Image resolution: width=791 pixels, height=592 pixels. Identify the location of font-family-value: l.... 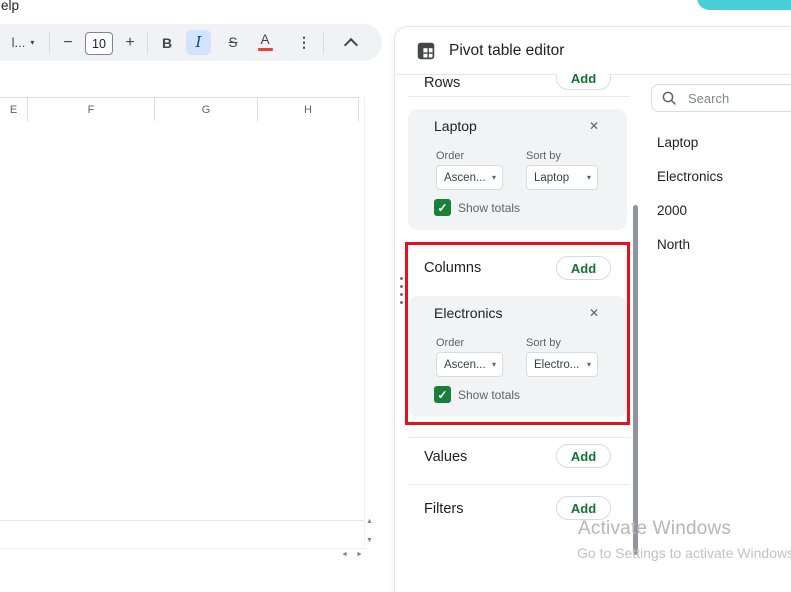
(18, 42).